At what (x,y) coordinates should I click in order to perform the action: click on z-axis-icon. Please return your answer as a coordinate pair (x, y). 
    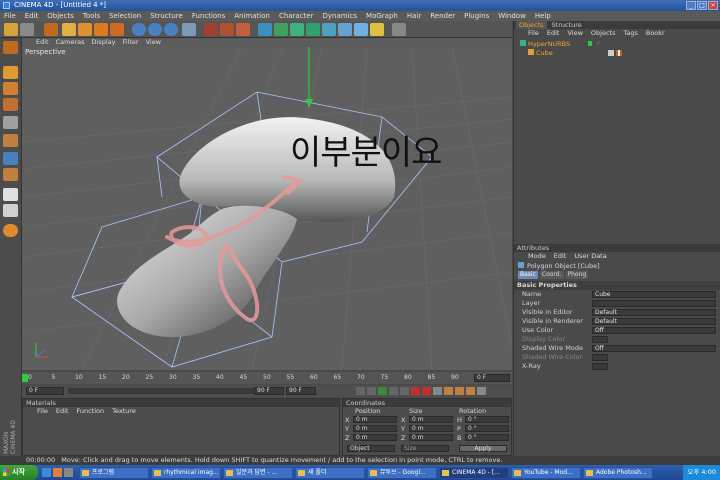
    Looking at the image, I should click on (171, 29).